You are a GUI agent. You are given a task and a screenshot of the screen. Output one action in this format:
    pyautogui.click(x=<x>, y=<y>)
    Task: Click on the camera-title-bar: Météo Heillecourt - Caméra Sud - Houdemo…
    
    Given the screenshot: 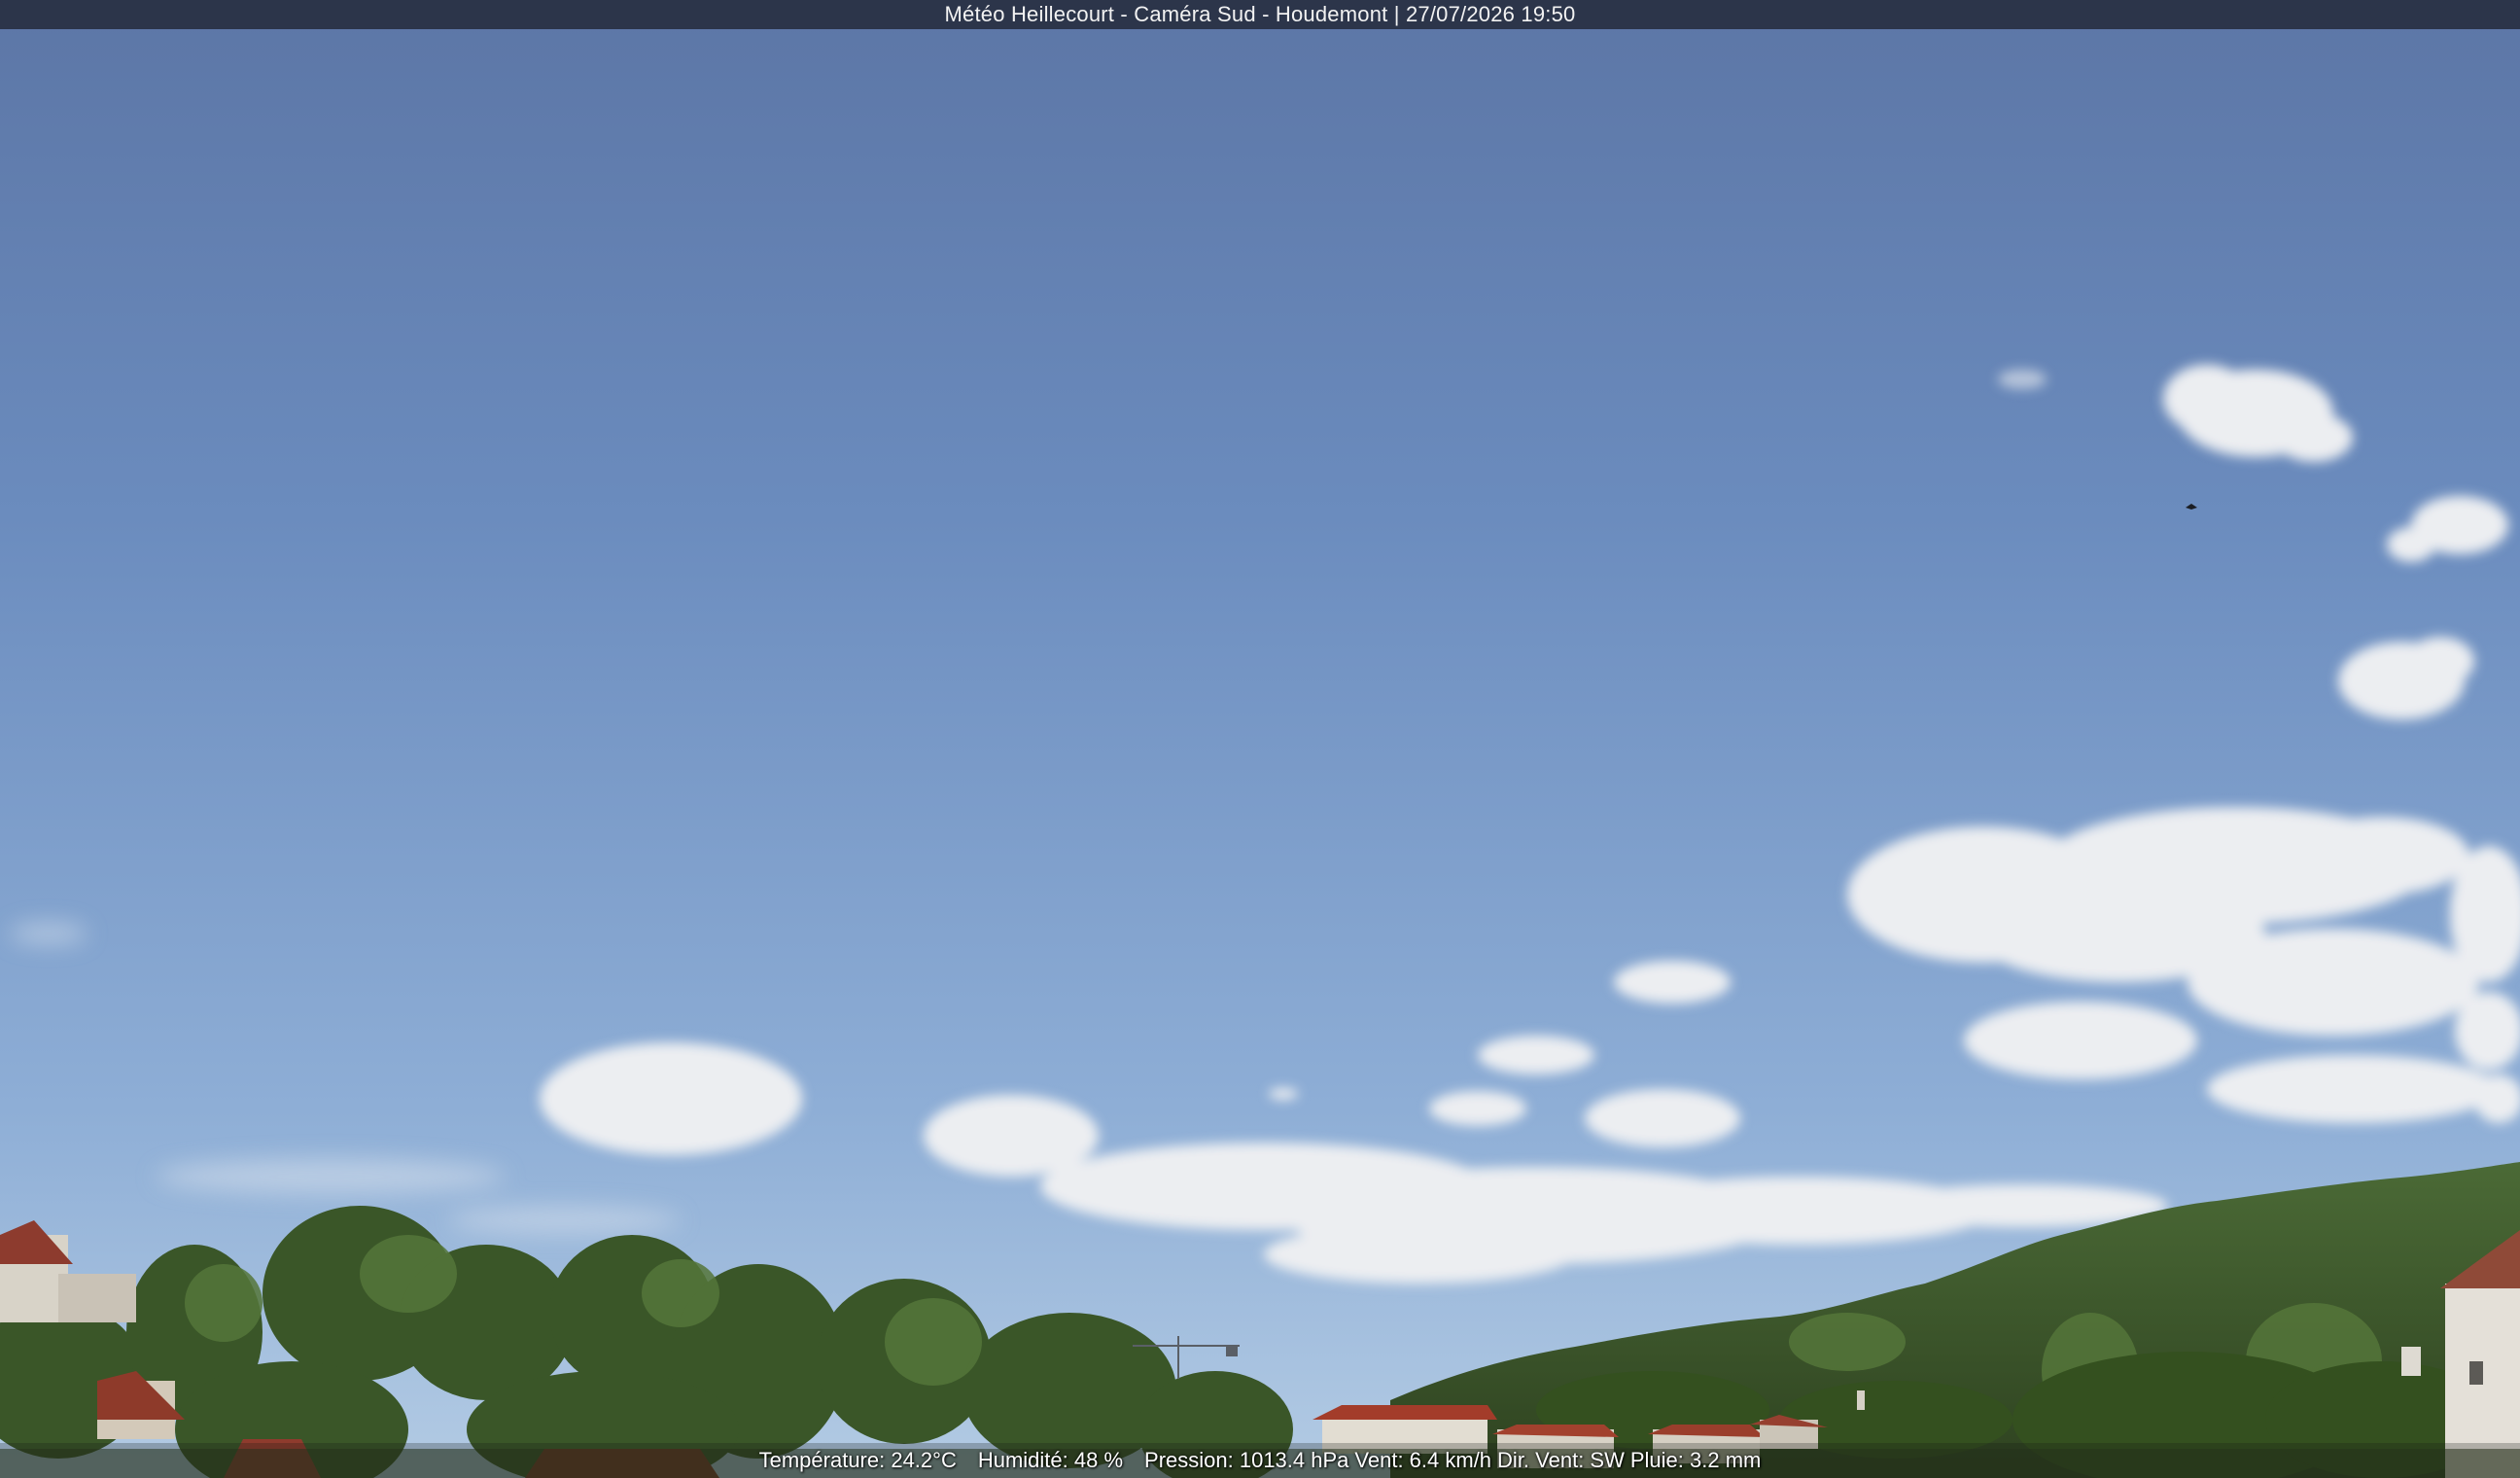 What is the action you would take?
    pyautogui.click(x=1260, y=14)
    